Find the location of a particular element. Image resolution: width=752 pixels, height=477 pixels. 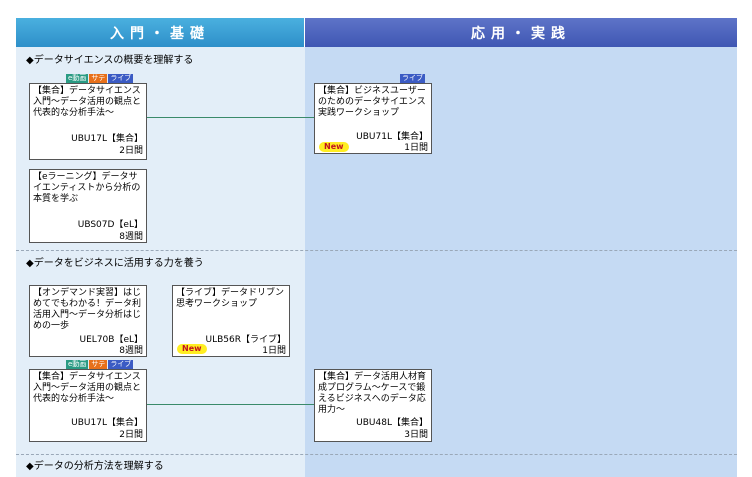

level-header: 入門・基礎 応用・実践 is located at coordinates (376, 32).